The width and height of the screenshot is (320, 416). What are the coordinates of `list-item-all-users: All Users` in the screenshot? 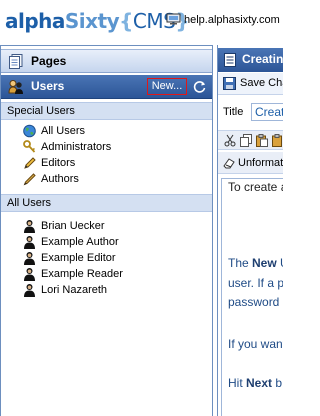 It's located at (106, 131).